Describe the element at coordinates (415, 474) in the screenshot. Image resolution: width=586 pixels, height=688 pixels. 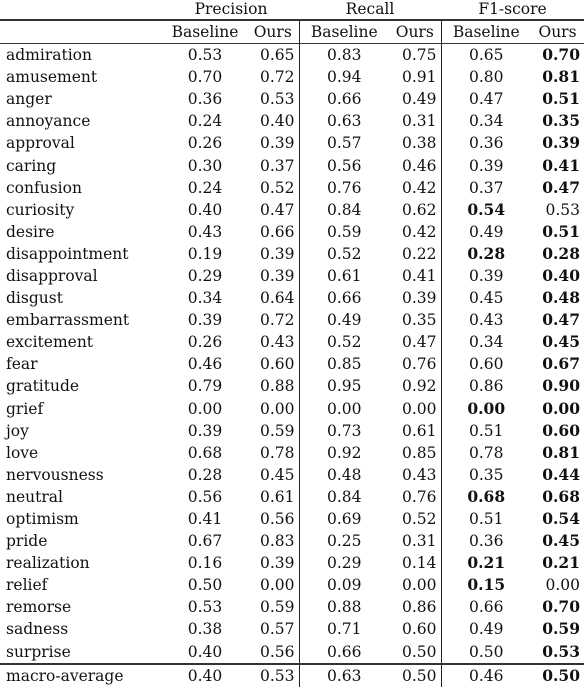
I see `recall-ours-cell: 0.43` at that location.